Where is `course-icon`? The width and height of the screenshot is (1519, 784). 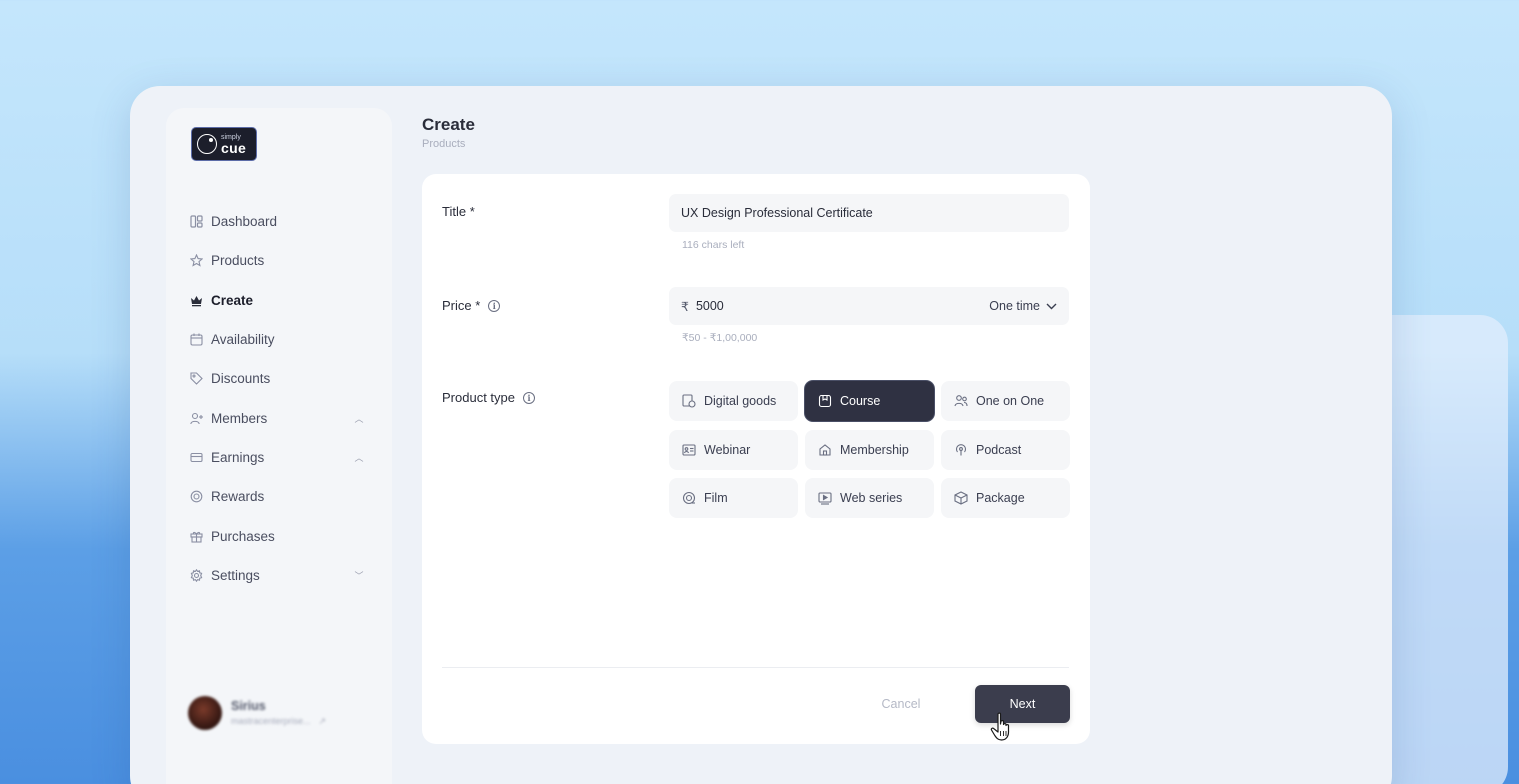 course-icon is located at coordinates (825, 401).